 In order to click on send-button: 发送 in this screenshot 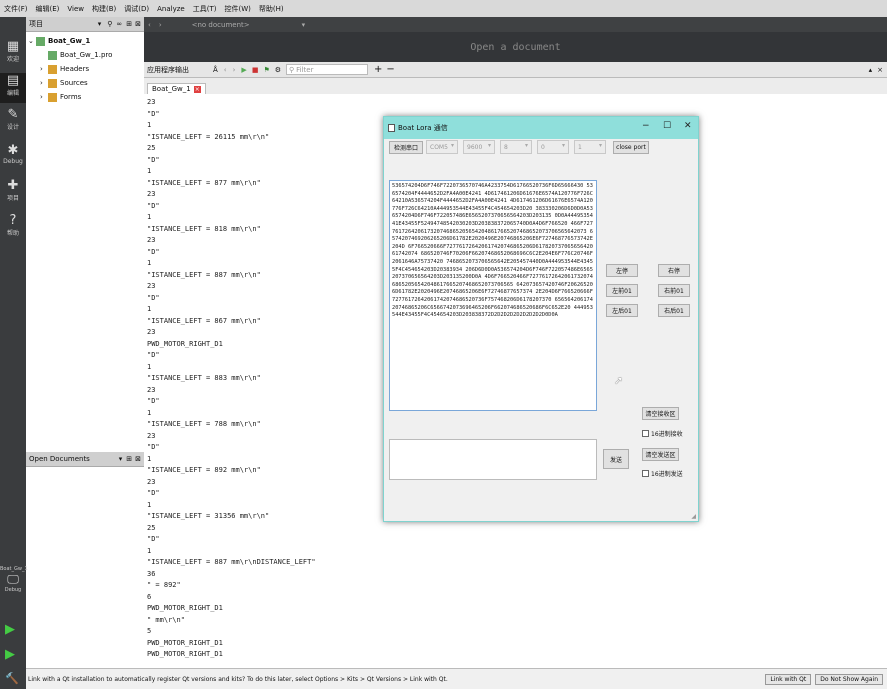, I will do `click(616, 459)`.